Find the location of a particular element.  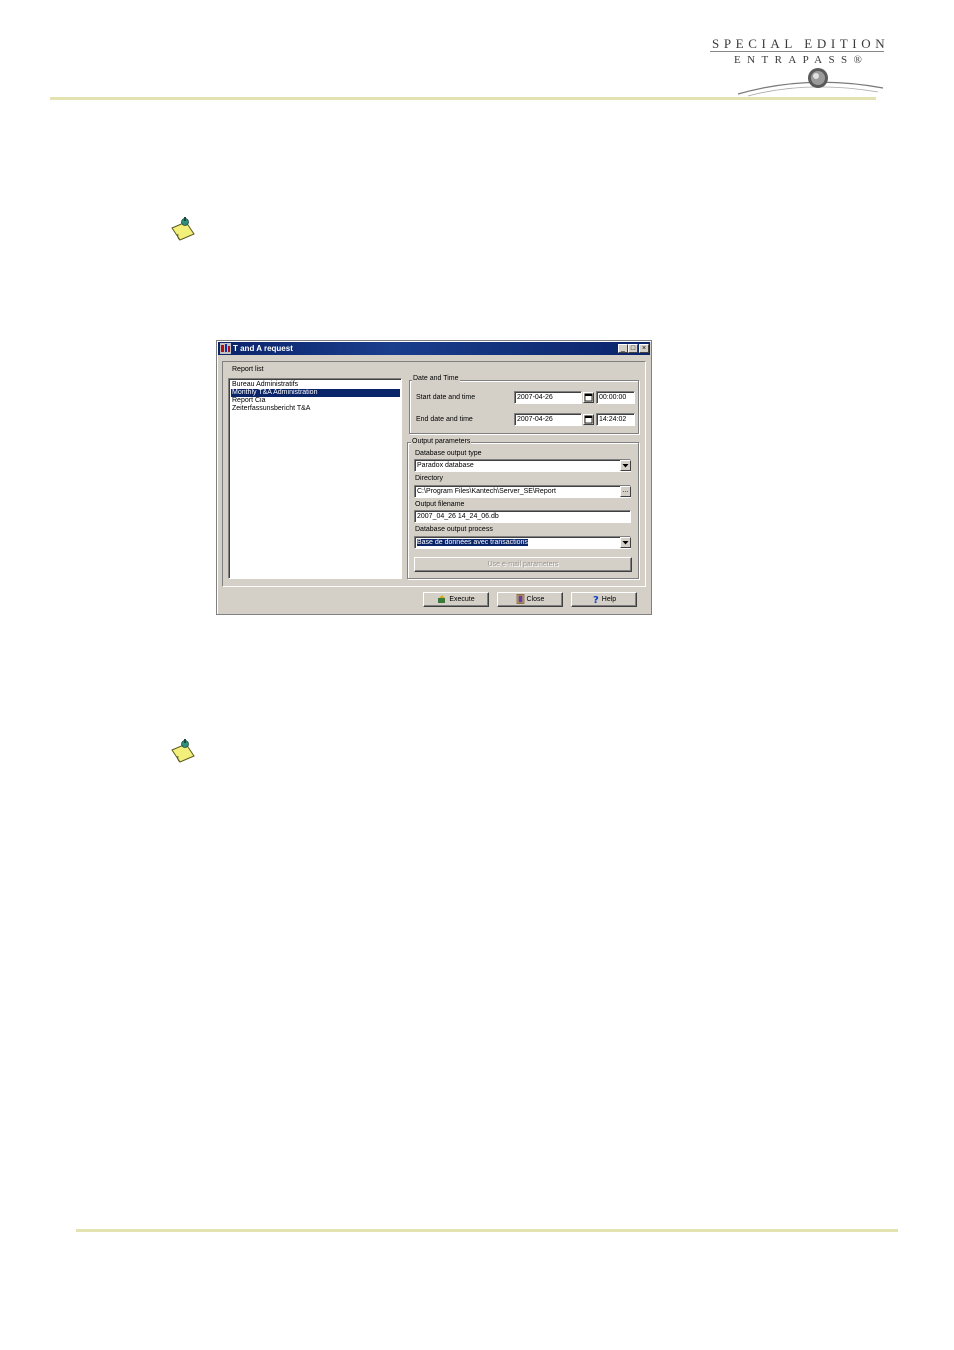

end-time-field: 14:24:02 is located at coordinates (615, 419).